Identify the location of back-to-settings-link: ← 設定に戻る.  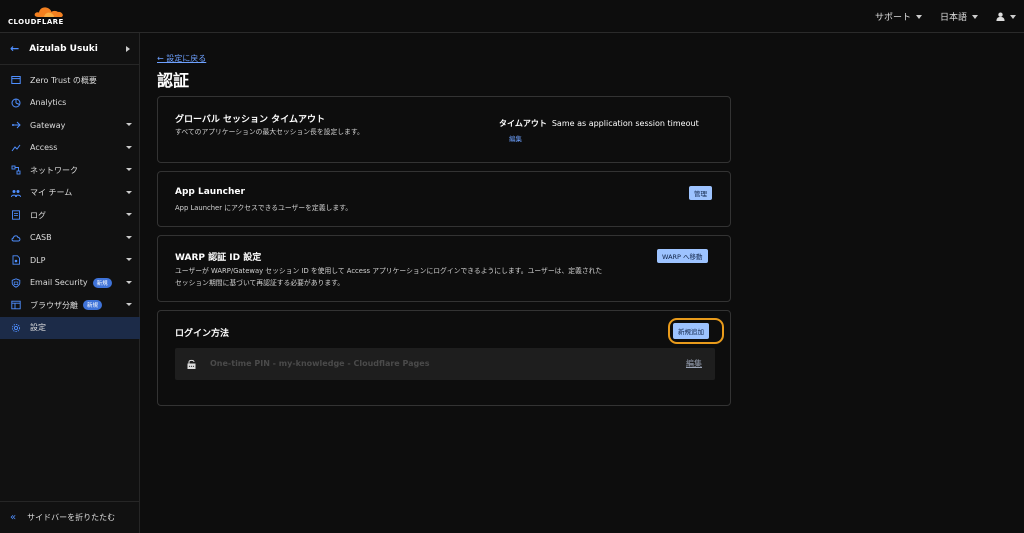
(181, 58).